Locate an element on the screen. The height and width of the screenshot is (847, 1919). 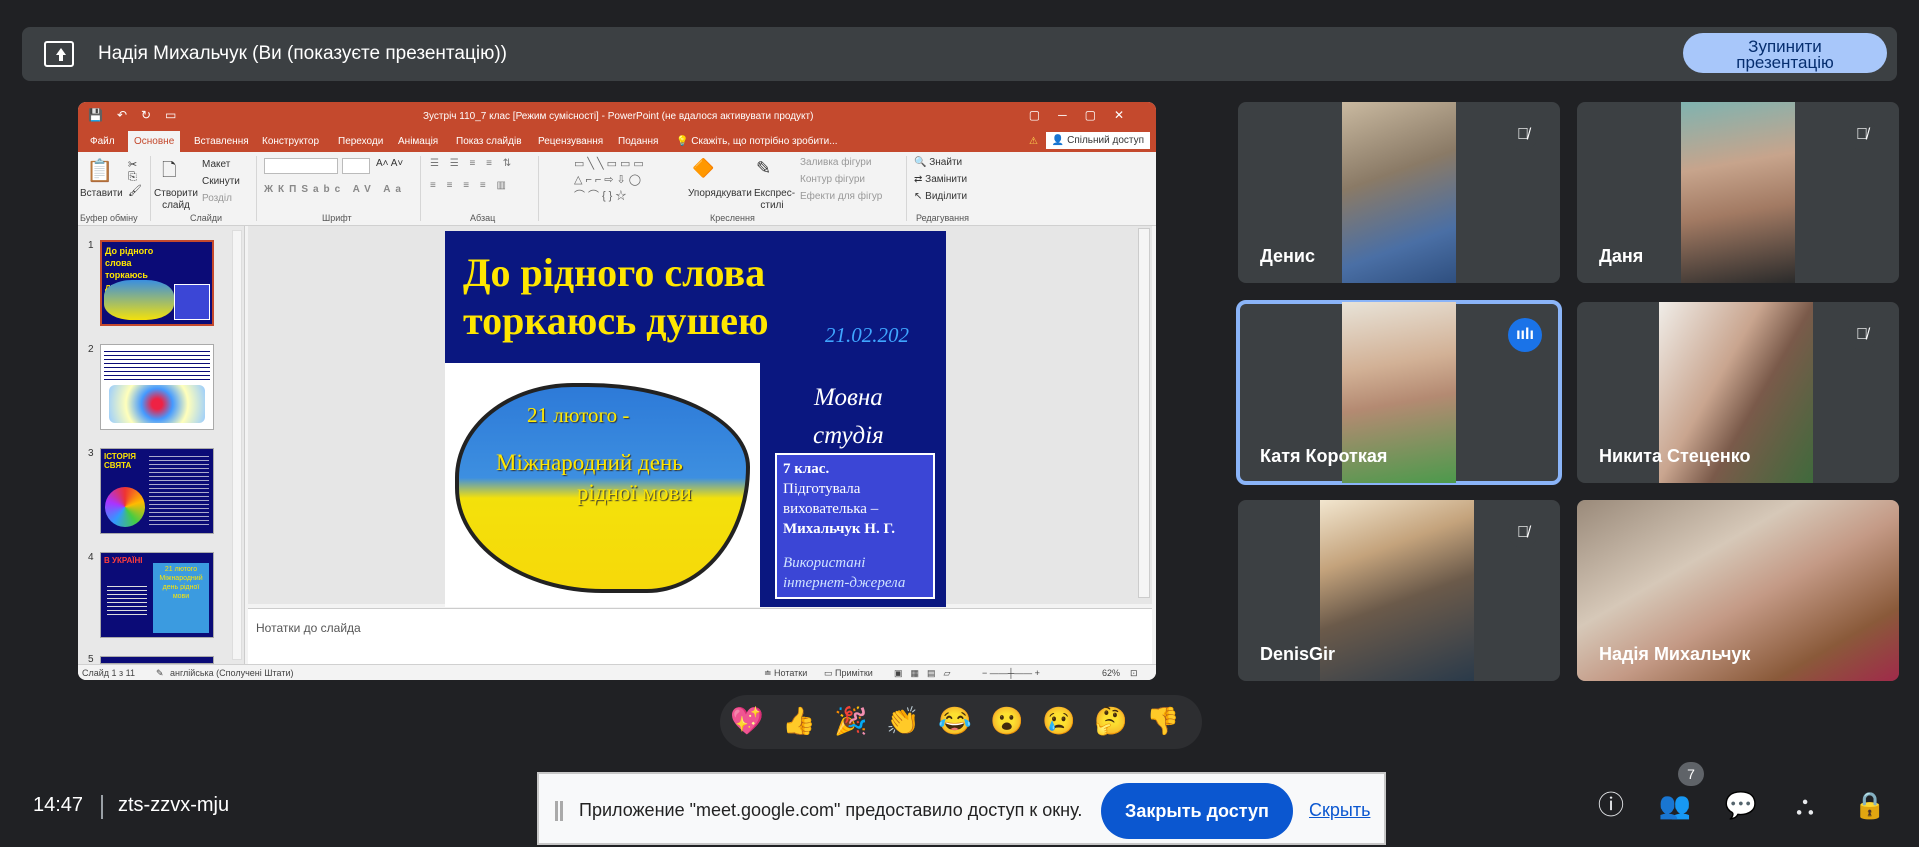
font-size-field is located at coordinates (356, 166).